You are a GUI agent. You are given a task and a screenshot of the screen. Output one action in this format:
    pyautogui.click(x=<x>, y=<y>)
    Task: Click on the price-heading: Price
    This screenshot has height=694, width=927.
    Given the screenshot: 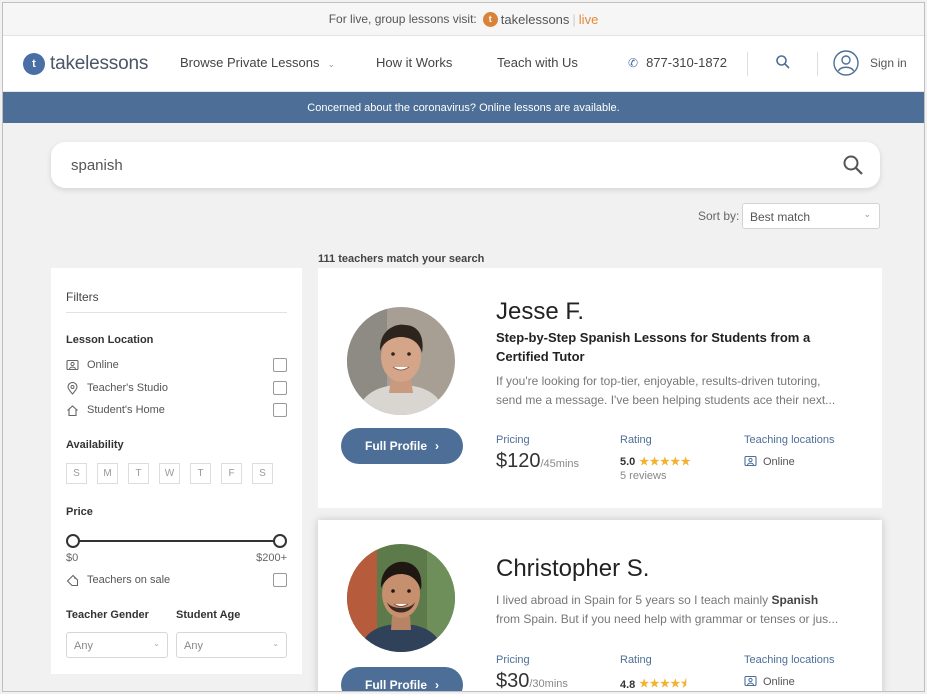 What is the action you would take?
    pyautogui.click(x=79, y=512)
    